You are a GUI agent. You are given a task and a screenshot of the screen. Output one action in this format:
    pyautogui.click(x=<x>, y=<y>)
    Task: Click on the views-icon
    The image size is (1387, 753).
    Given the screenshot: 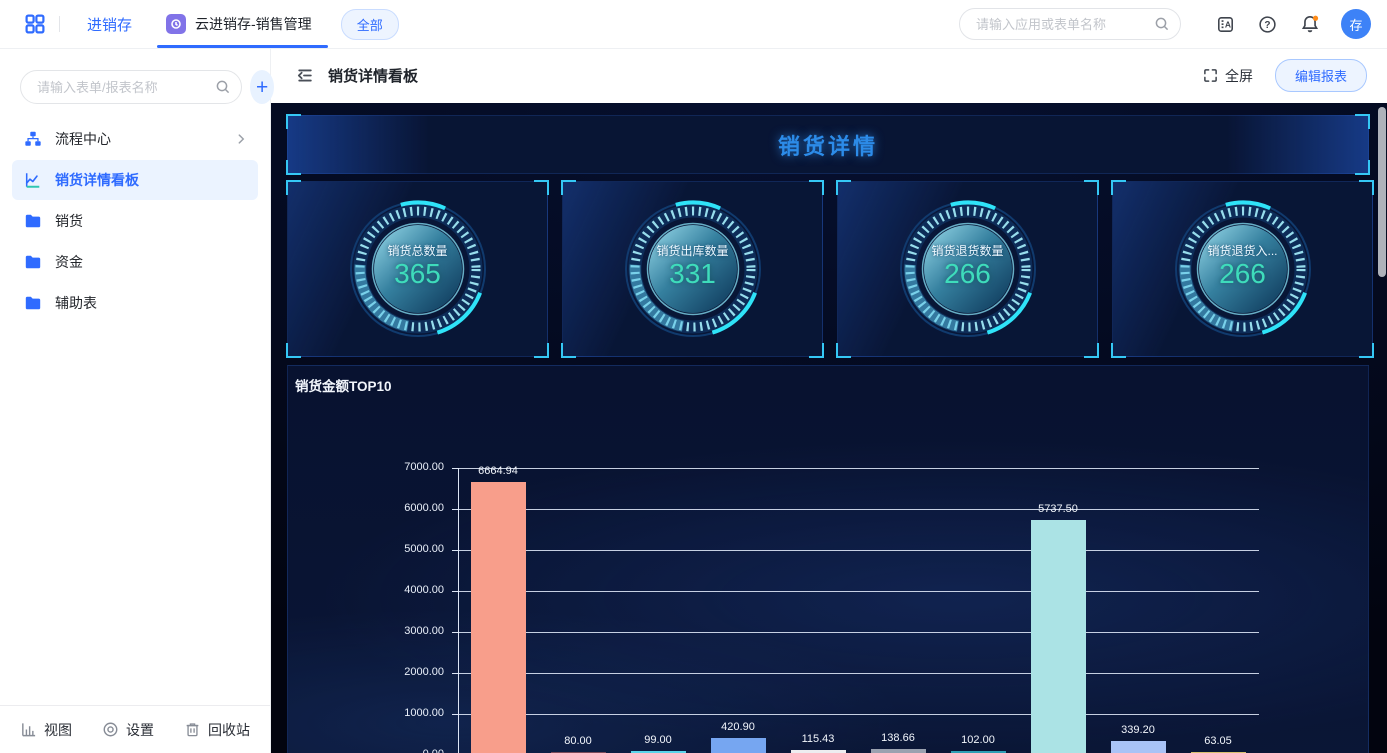 What is the action you would take?
    pyautogui.click(x=28, y=729)
    